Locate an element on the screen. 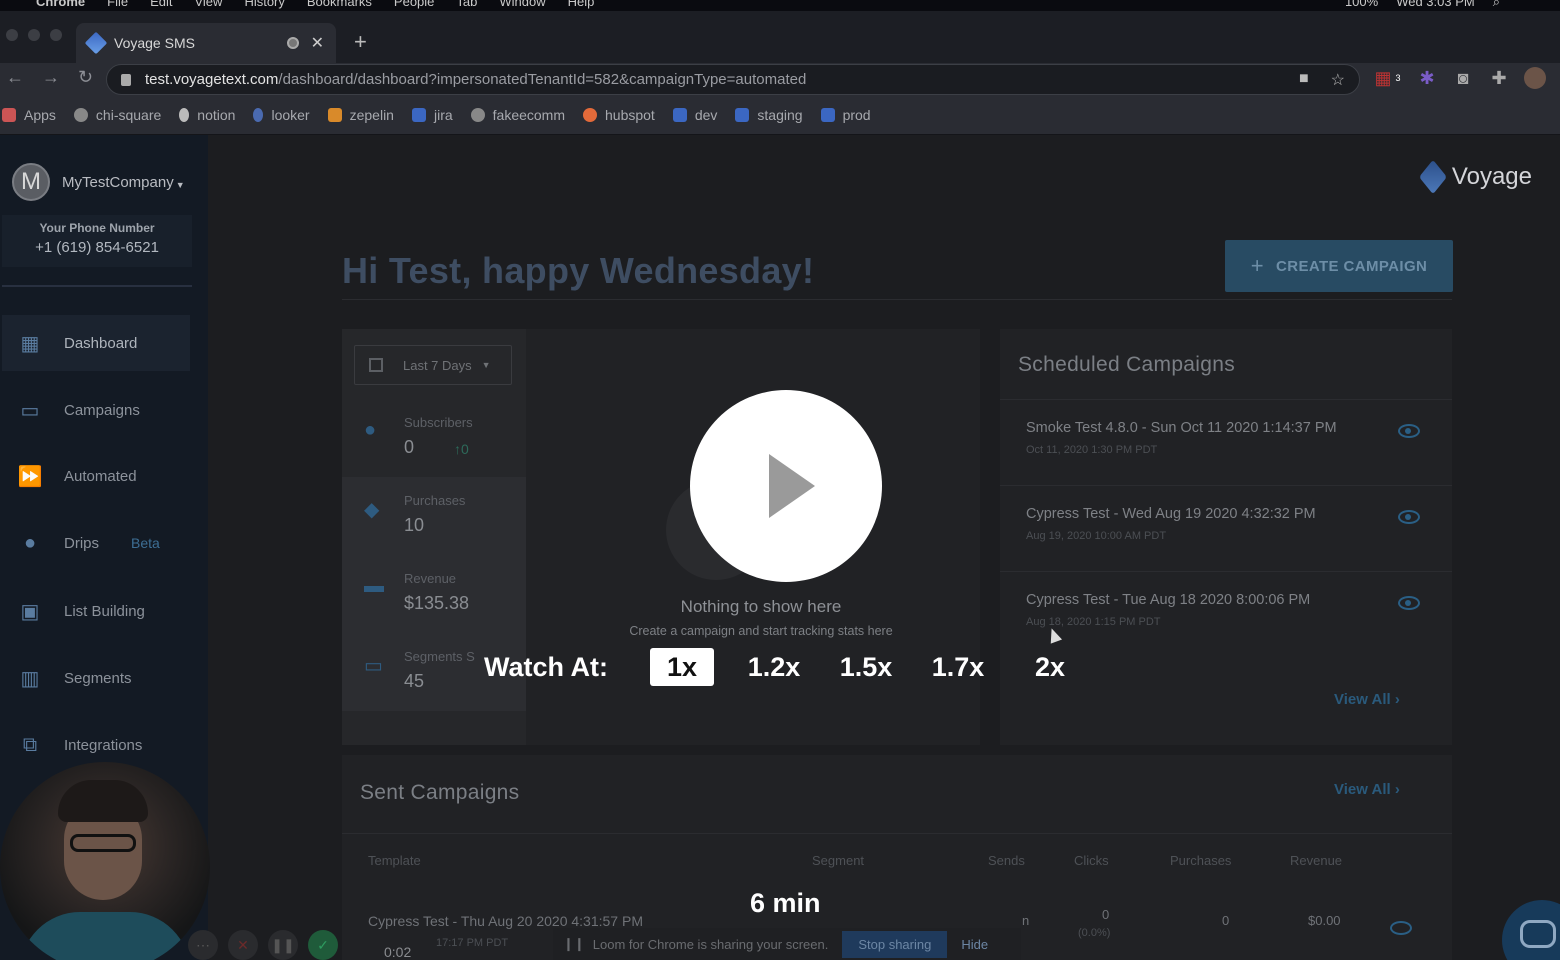 The width and height of the screenshot is (1560, 960). org-name-wrap: MyTestCompany ▼ is located at coordinates (123, 182).